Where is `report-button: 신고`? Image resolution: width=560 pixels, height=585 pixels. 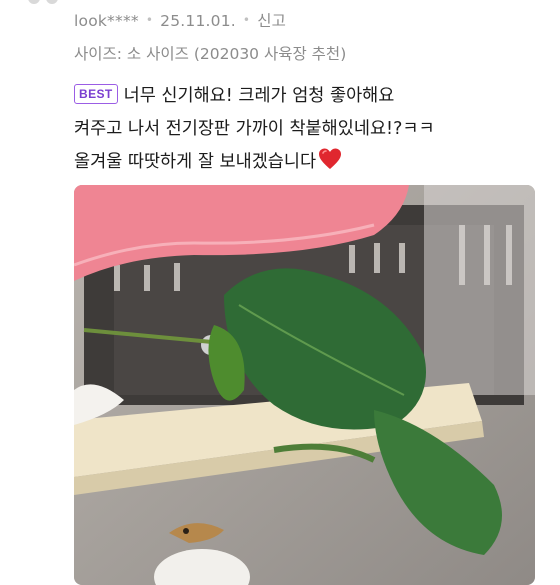
report-button: 신고 is located at coordinates (271, 20).